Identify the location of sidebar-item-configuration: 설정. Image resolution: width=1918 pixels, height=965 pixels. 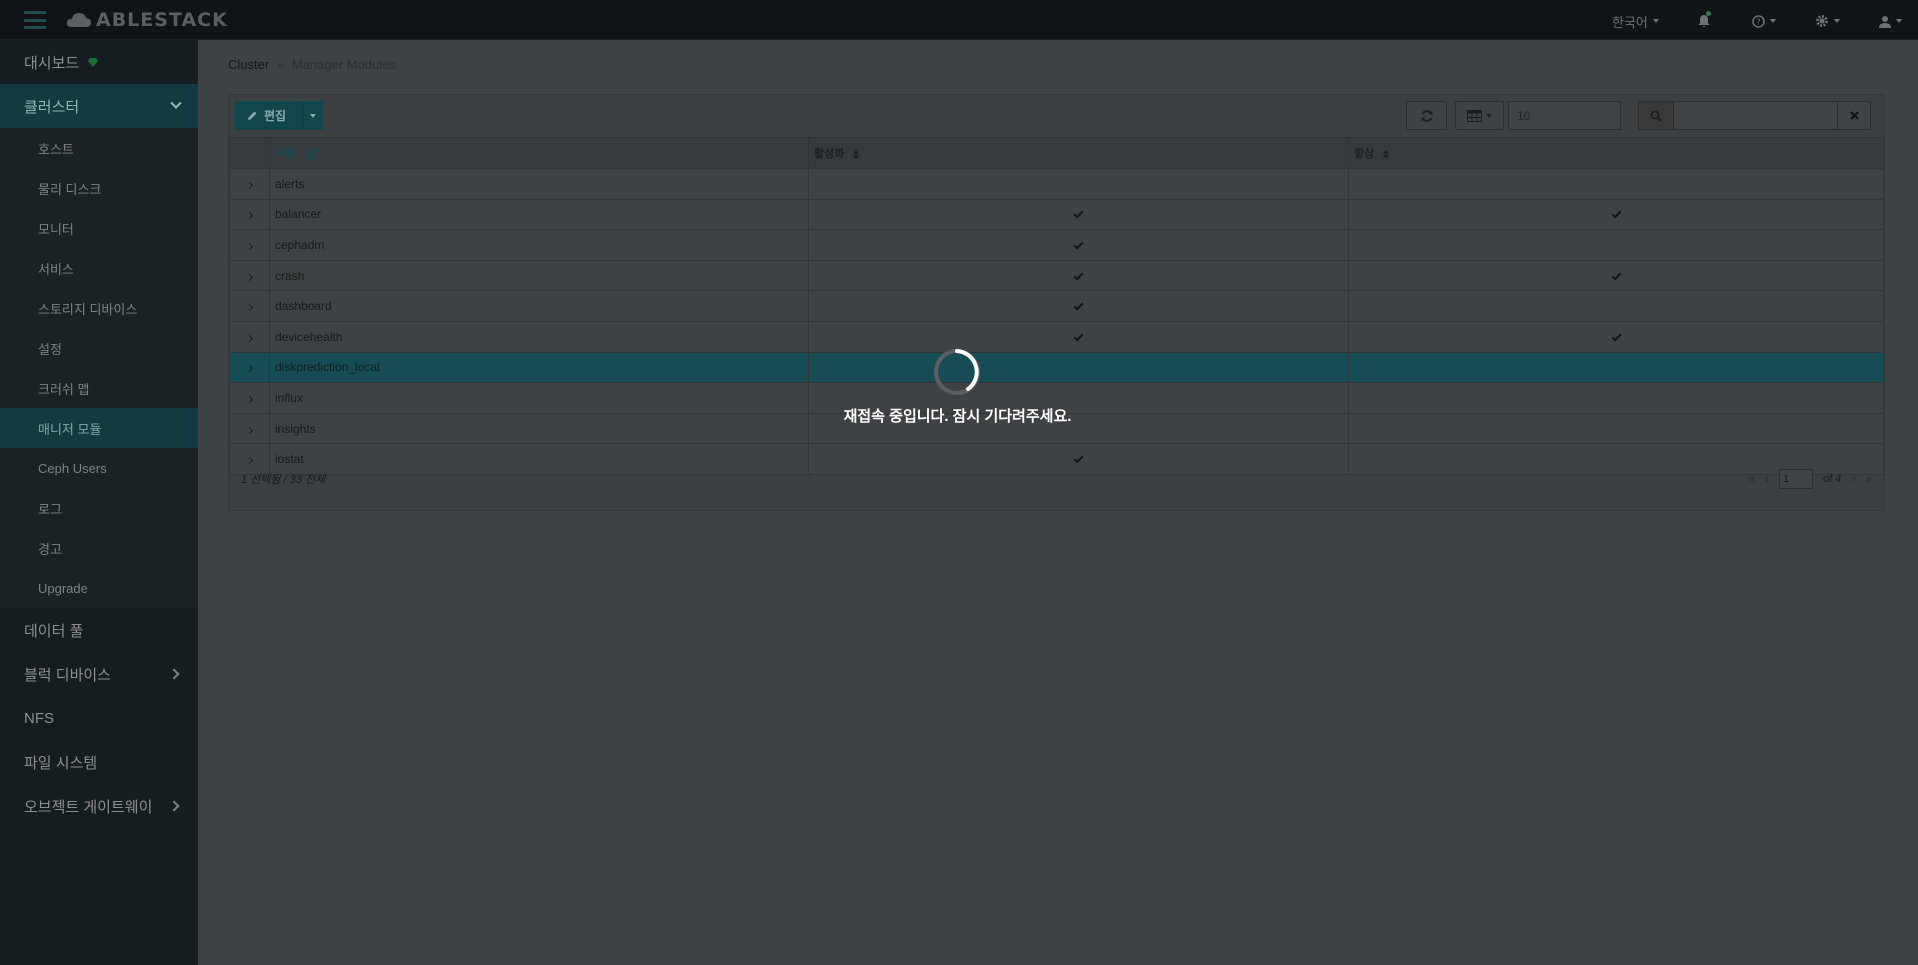
(99, 348).